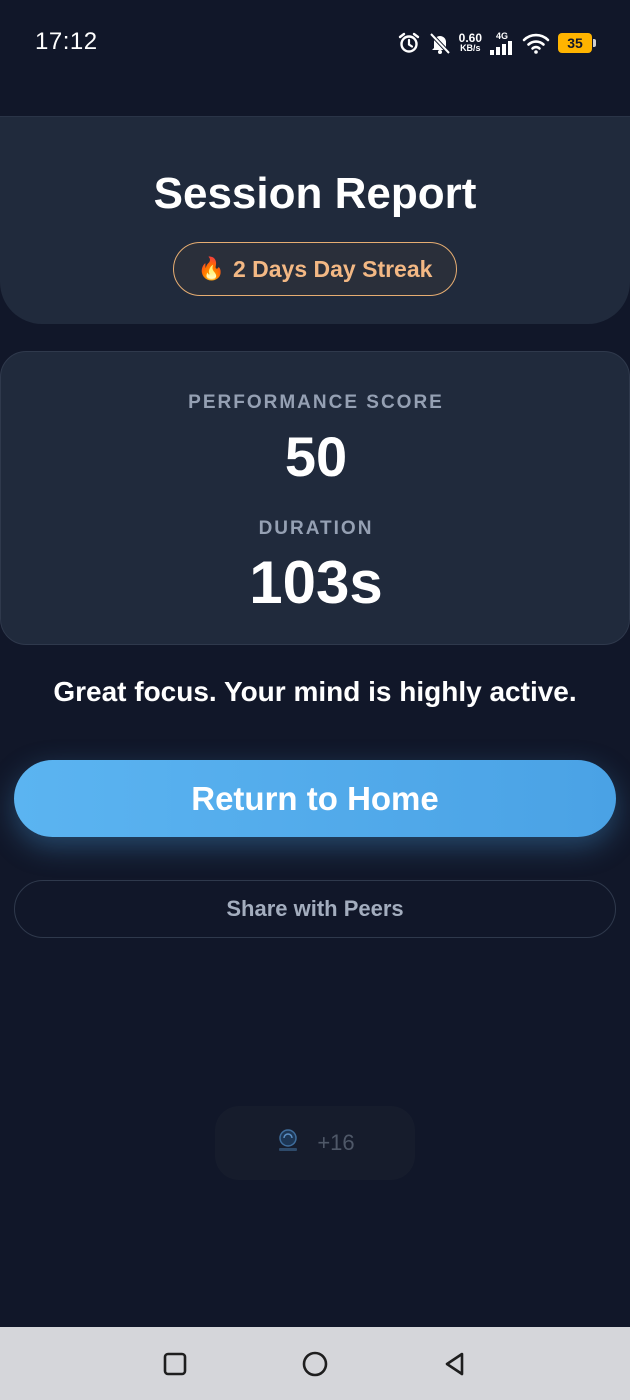 This screenshot has width=630, height=1400. I want to click on recents-icon, so click(175, 1364).